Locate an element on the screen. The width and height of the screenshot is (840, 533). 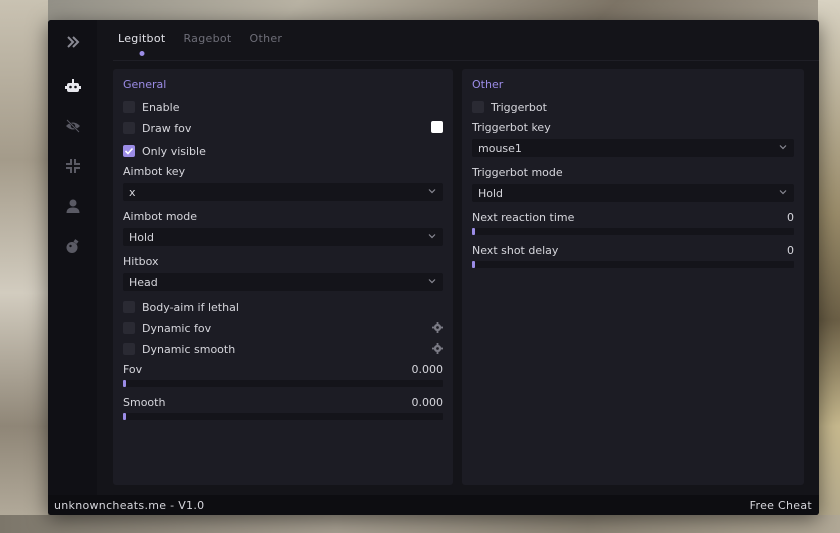
body-aim-checkbox-row: Body-aim if lethal is located at coordinates (181, 307).